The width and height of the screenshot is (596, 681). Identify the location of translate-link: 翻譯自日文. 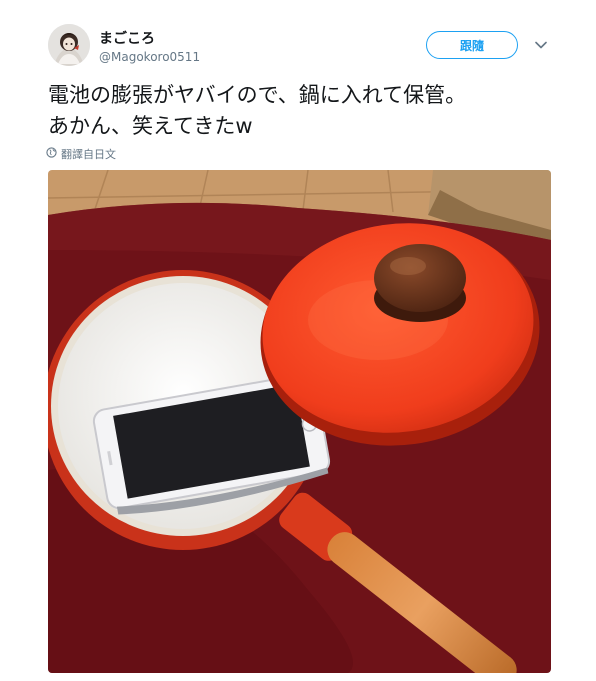
(81, 154).